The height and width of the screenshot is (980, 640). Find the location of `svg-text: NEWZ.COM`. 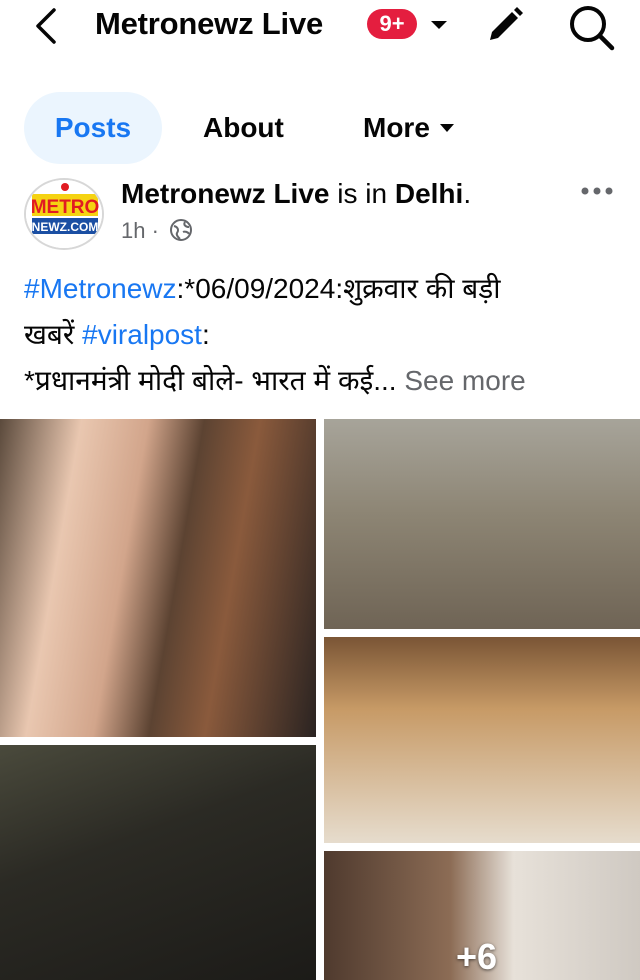

svg-text: NEWZ.COM is located at coordinates (65, 227).